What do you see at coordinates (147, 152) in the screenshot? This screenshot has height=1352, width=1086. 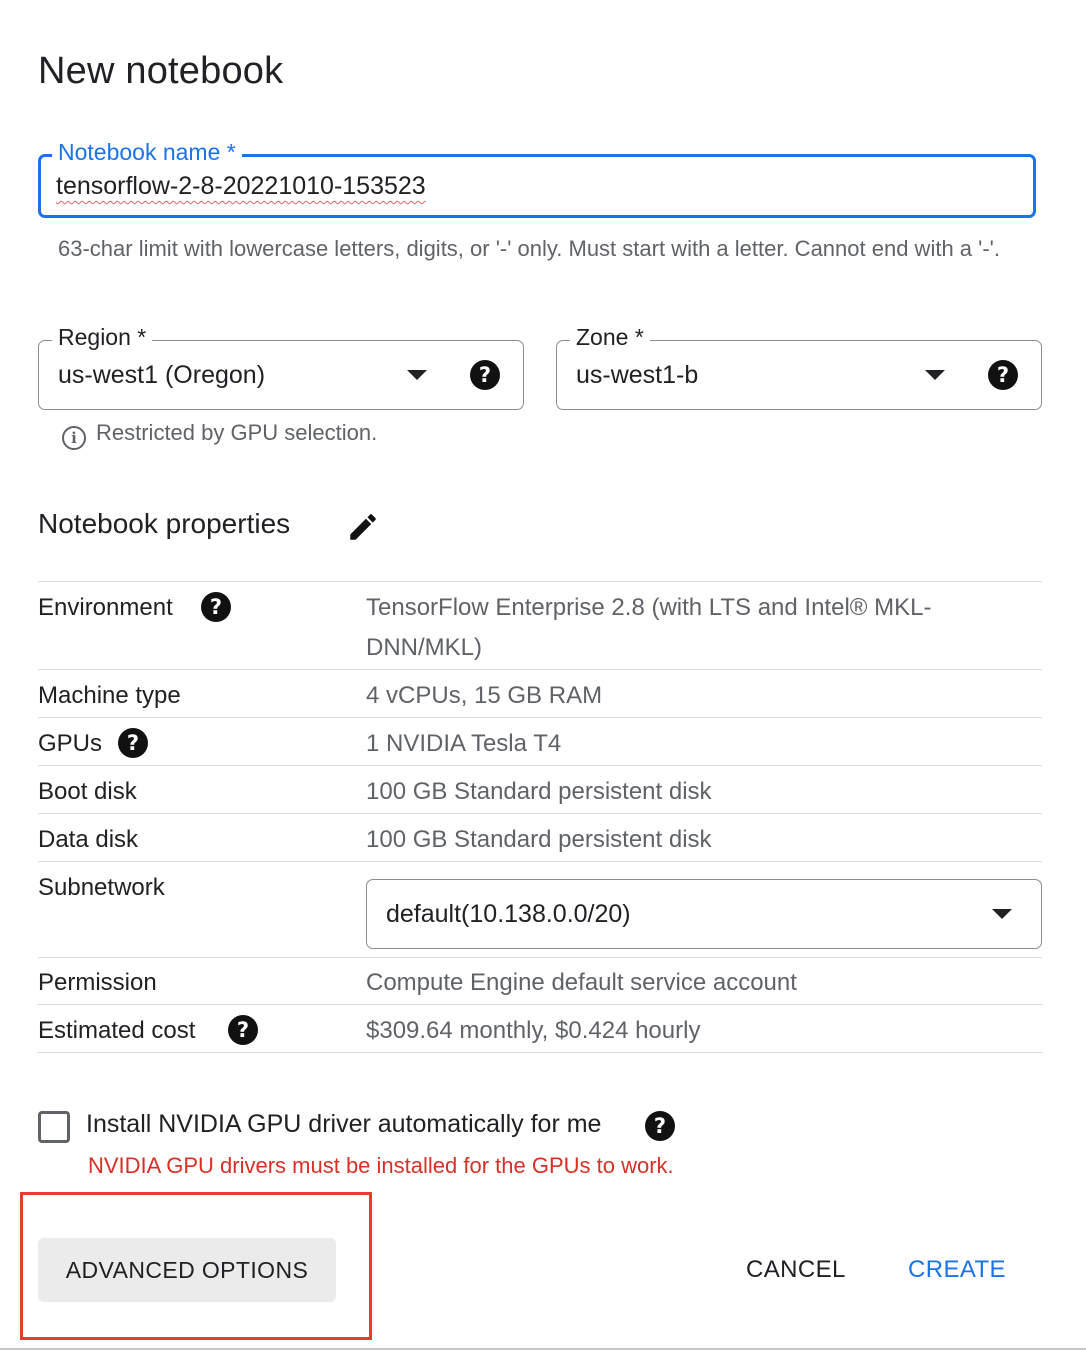 I see `notebook-name-label: Notebook name *` at bounding box center [147, 152].